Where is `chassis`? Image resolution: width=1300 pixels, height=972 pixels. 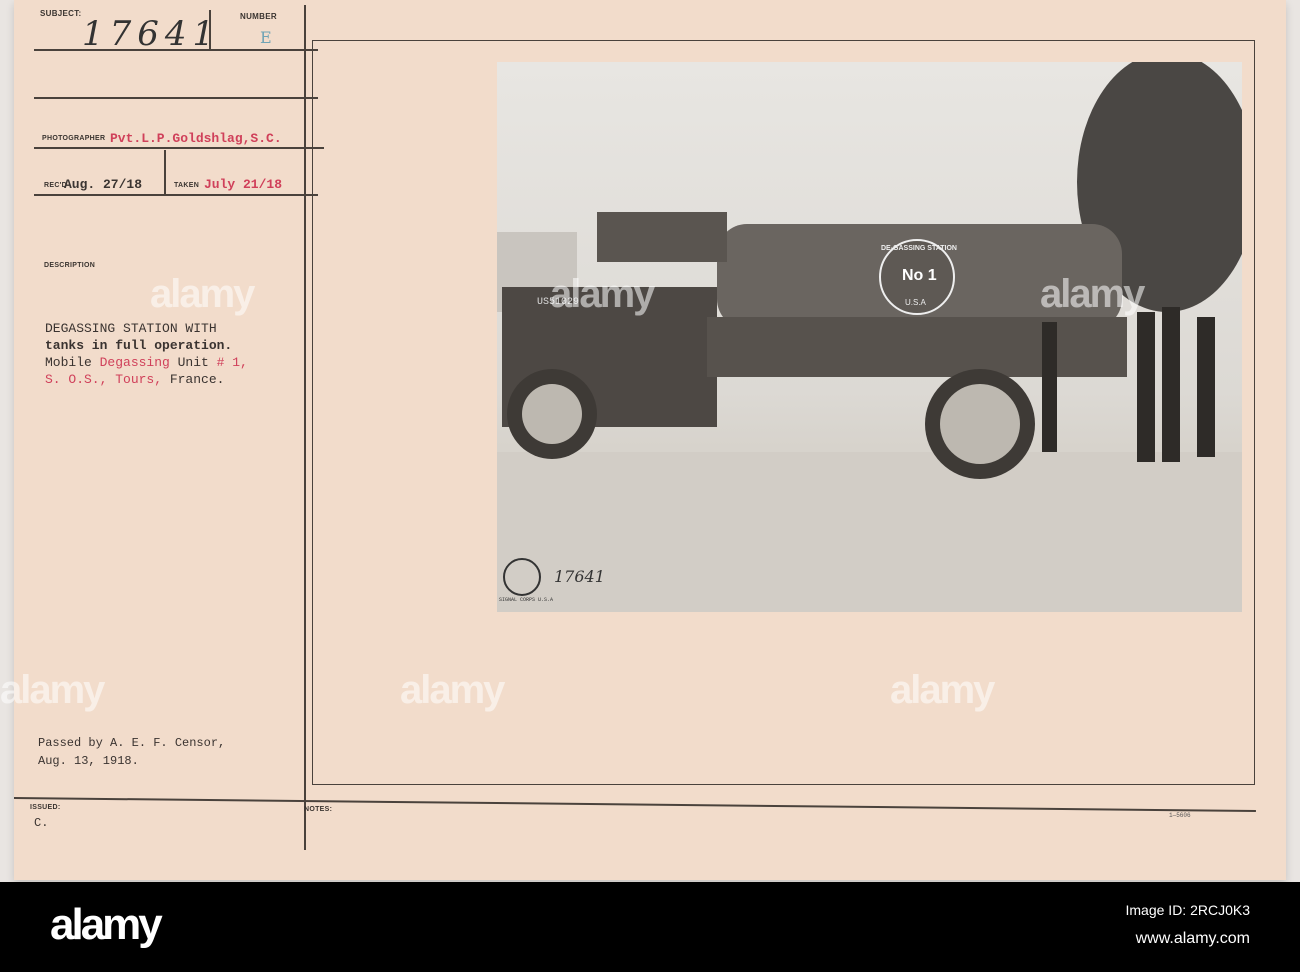 chassis is located at coordinates (917, 347).